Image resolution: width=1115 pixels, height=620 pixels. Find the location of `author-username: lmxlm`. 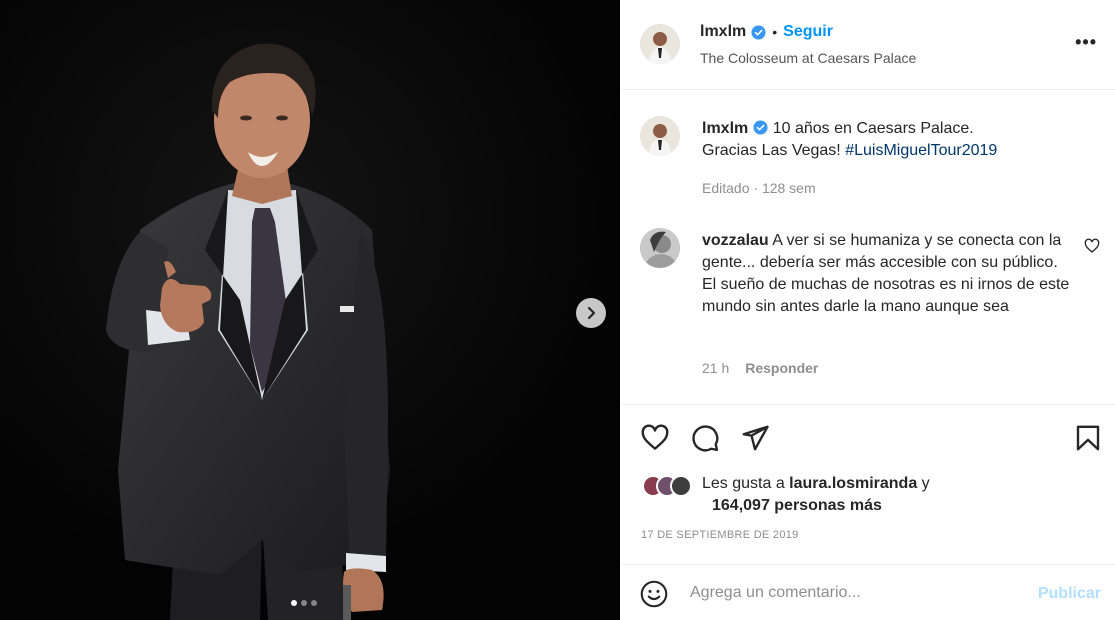

author-username: lmxlm is located at coordinates (723, 32).